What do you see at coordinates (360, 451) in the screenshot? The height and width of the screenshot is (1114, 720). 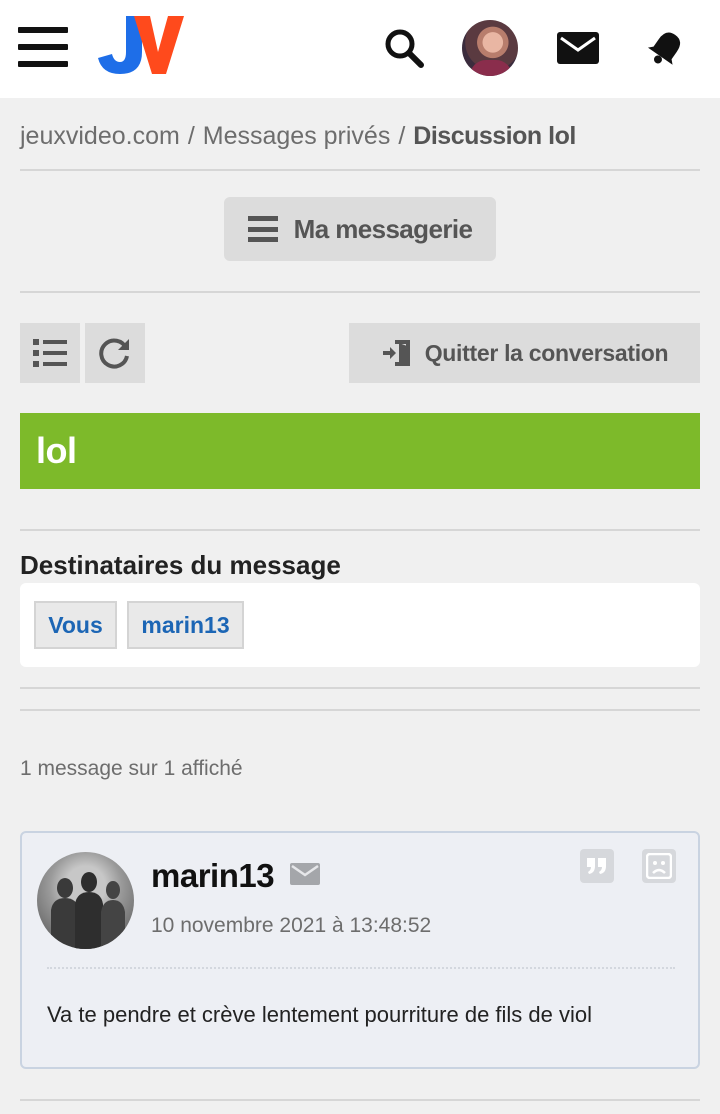 I see `conversation-title: lol` at bounding box center [360, 451].